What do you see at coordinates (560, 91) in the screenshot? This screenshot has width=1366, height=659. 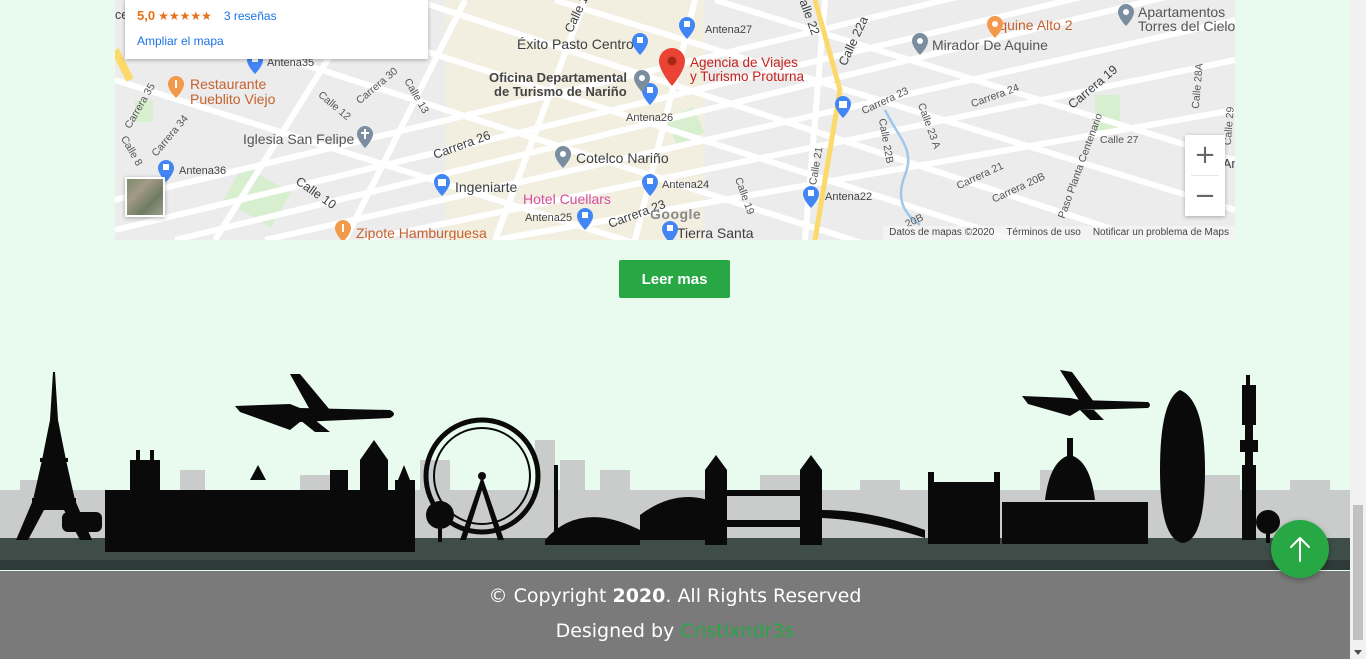 I see `map-label: de Turismo de Nariño` at bounding box center [560, 91].